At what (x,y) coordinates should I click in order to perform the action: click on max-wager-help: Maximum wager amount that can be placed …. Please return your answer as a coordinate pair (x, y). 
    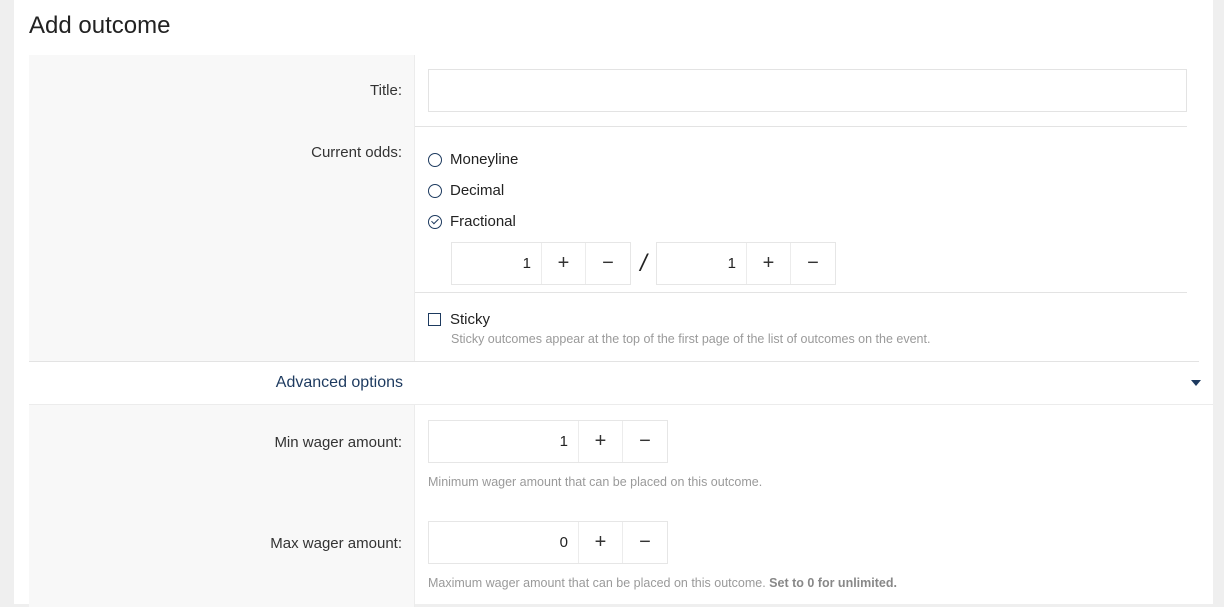
    Looking at the image, I should click on (597, 583).